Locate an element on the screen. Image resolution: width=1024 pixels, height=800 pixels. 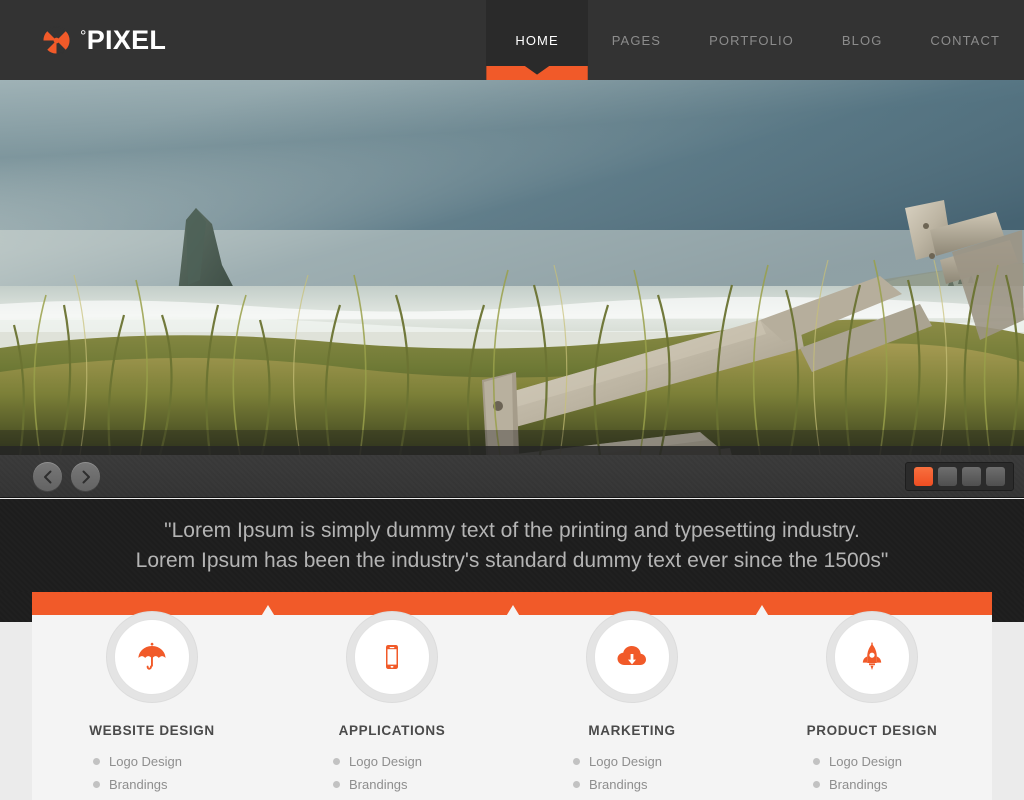
service-list-3: Logo Design Brandings is located at coordinates (632, 773).